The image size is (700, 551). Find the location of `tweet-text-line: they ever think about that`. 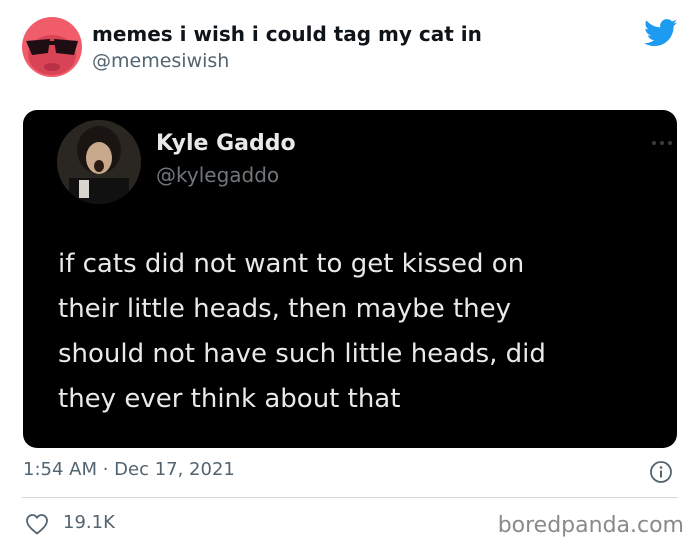

tweet-text-line: they ever think about that is located at coordinates (229, 399).